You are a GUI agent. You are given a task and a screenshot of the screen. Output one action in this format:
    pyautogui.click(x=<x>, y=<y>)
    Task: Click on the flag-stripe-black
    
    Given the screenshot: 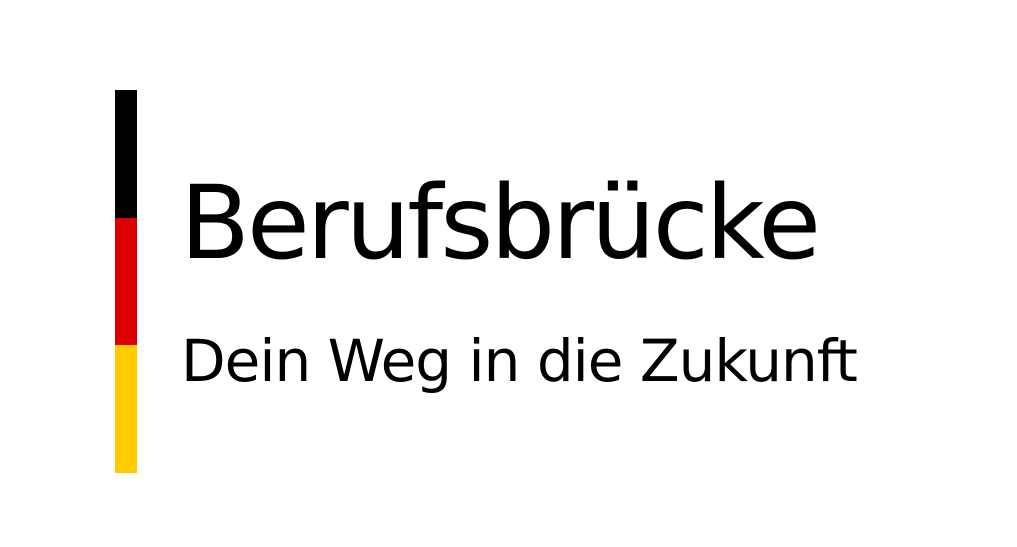 What is the action you would take?
    pyautogui.click(x=126, y=154)
    